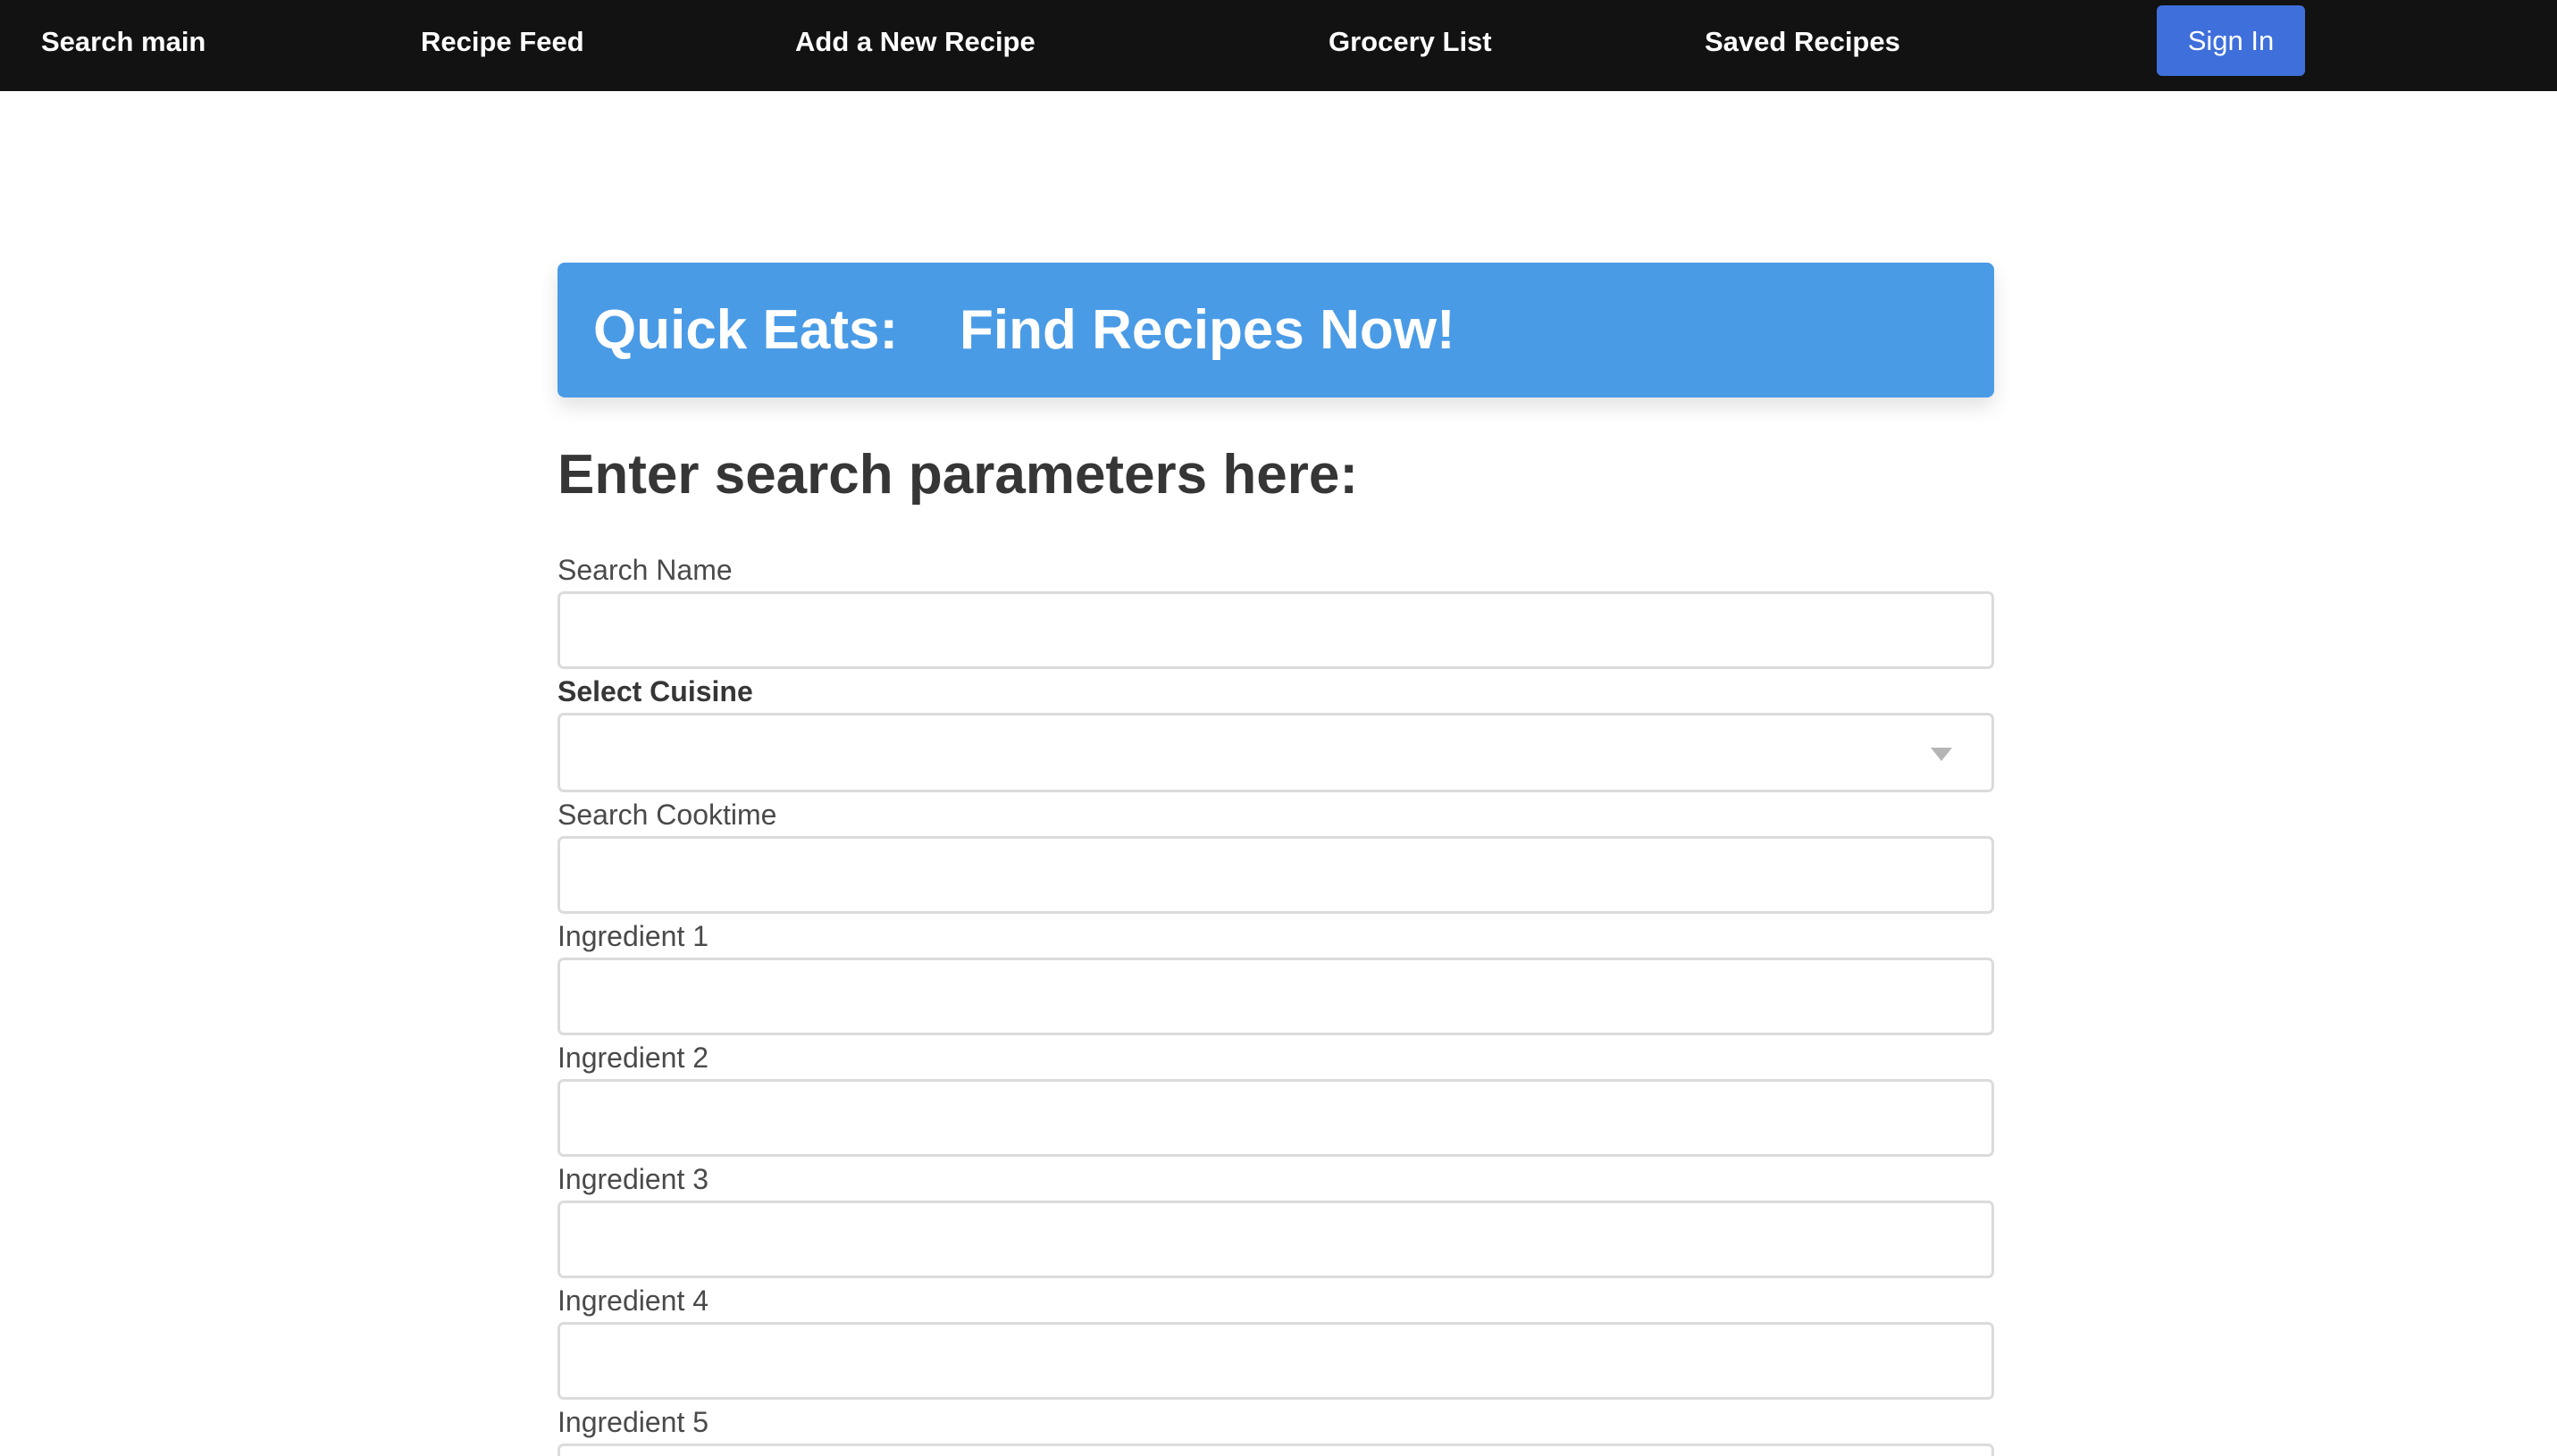  I want to click on banner-title: Quick Eats: Find Recipes Now!, so click(1024, 330).